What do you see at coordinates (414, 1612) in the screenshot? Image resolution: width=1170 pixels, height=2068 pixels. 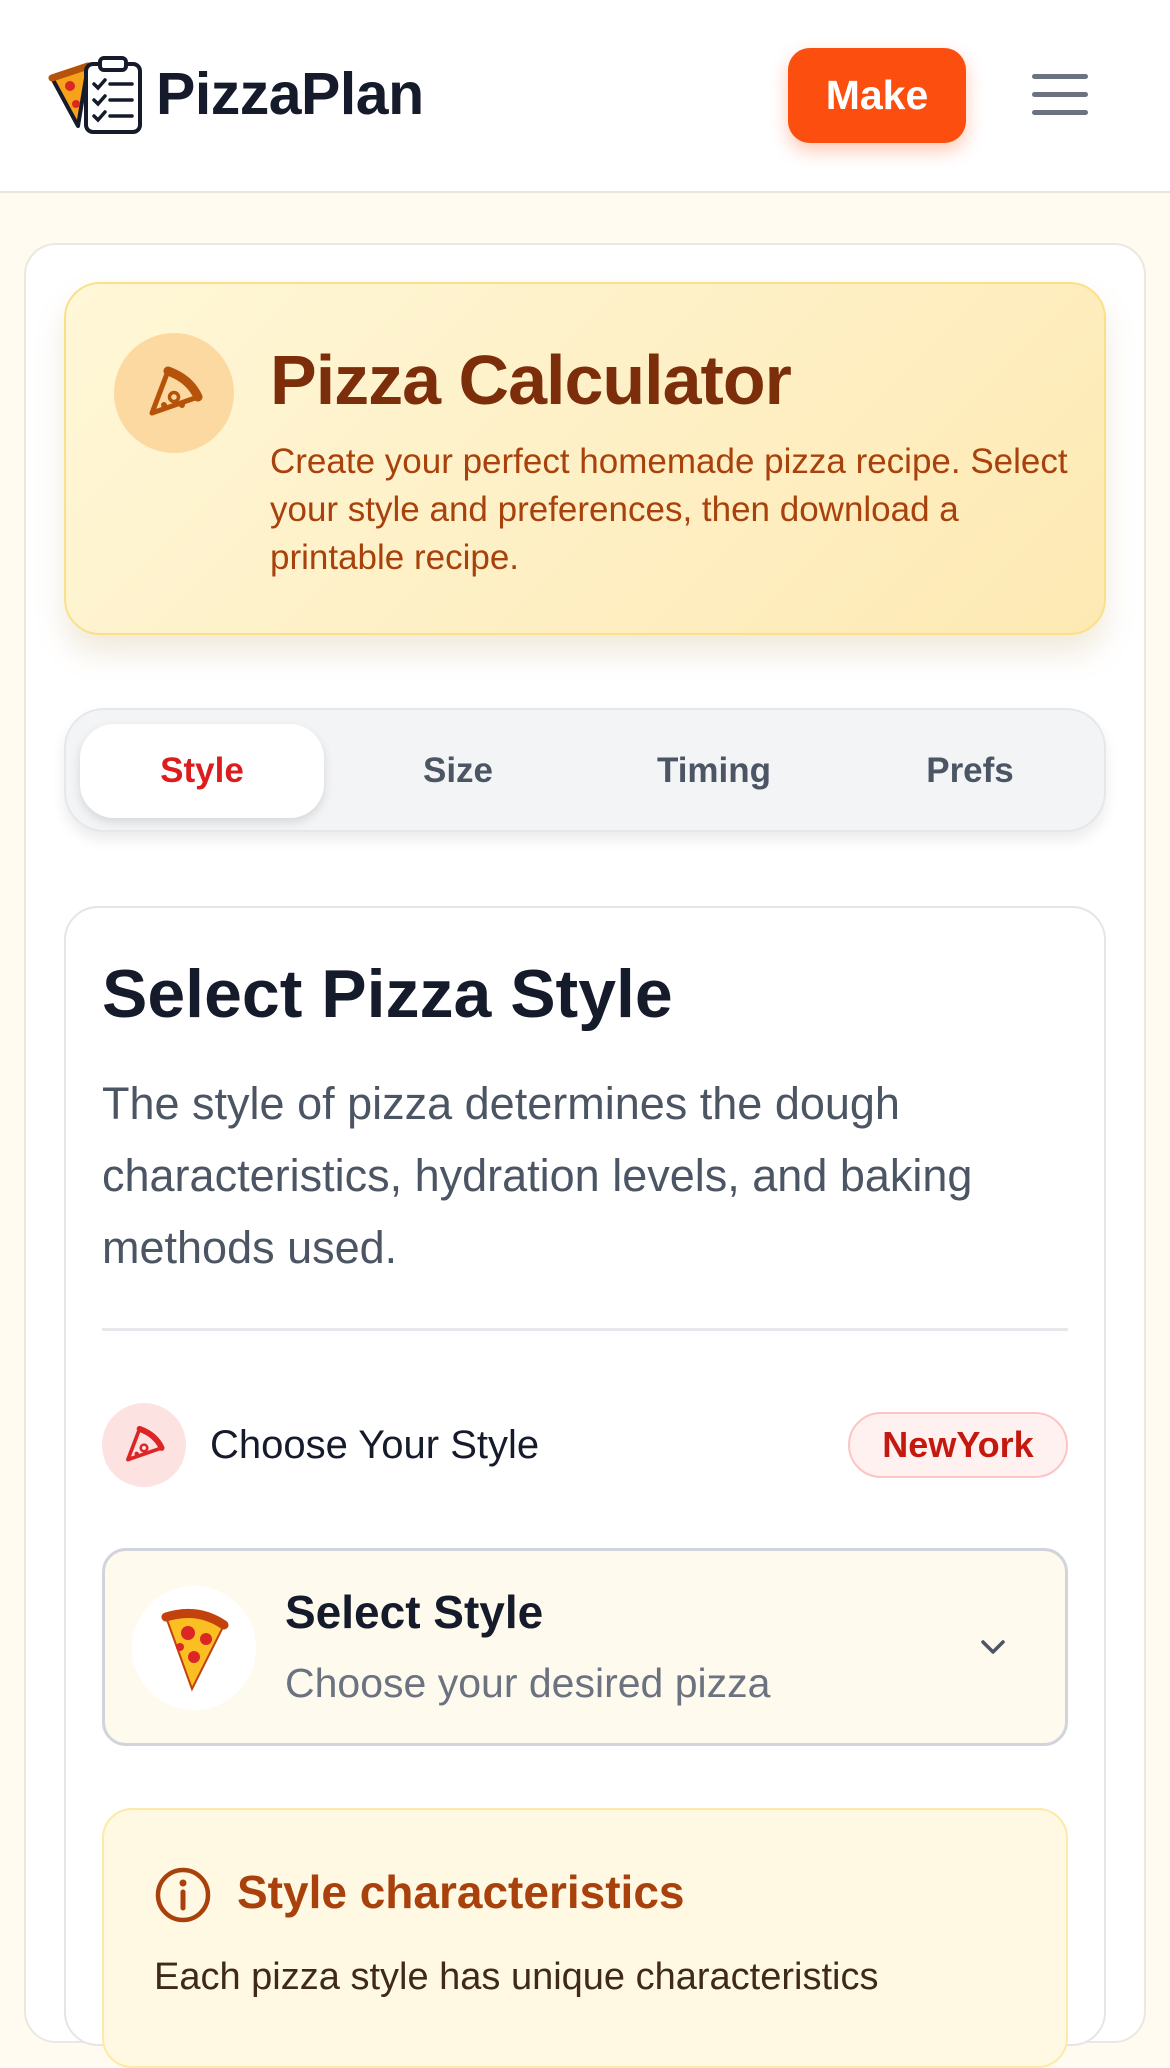 I see `select-style-title: Select Style` at bounding box center [414, 1612].